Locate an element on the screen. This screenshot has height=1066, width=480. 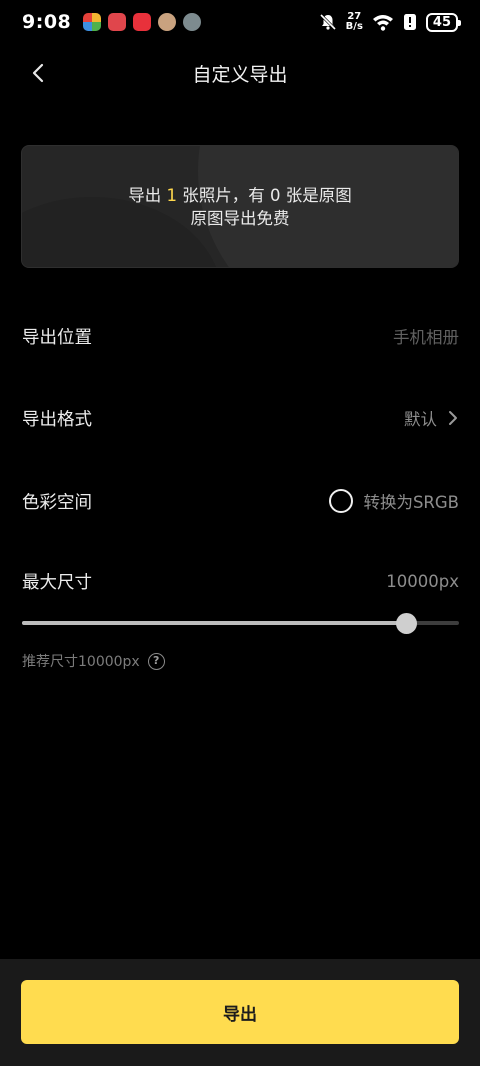
notification-icons is located at coordinates (142, 22).